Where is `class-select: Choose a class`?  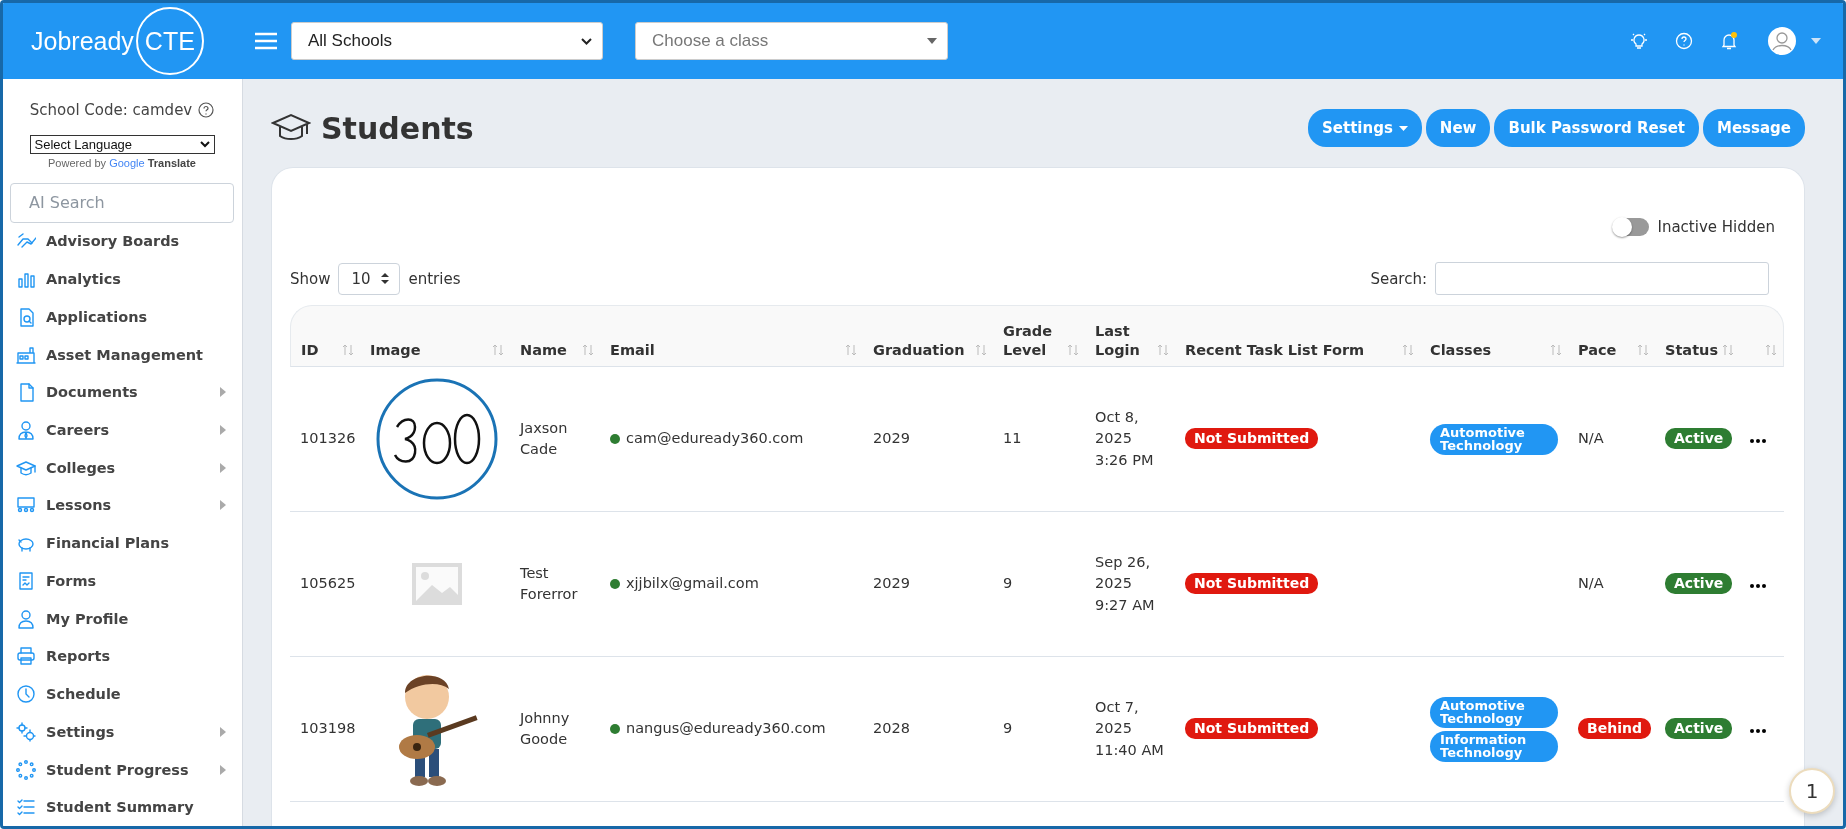
class-select: Choose a class is located at coordinates (791, 41).